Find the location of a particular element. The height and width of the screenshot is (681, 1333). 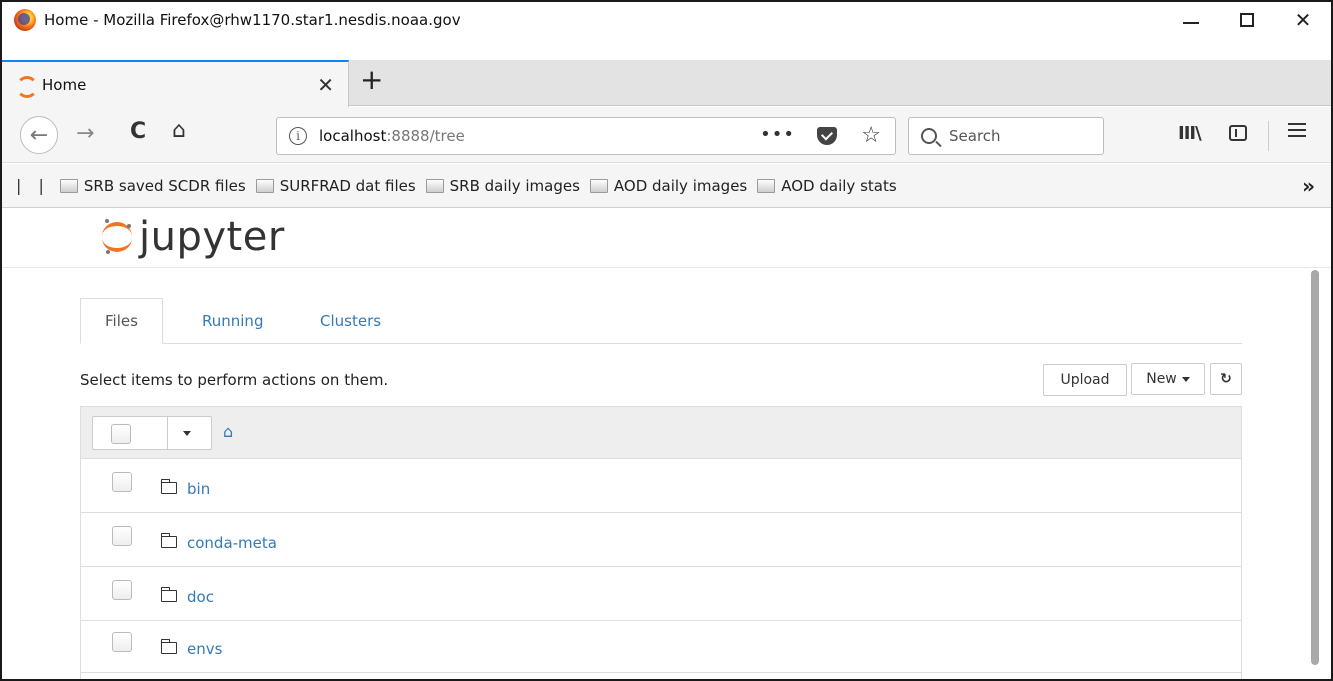

bookmark-item: AOD daily stats is located at coordinates (827, 185).